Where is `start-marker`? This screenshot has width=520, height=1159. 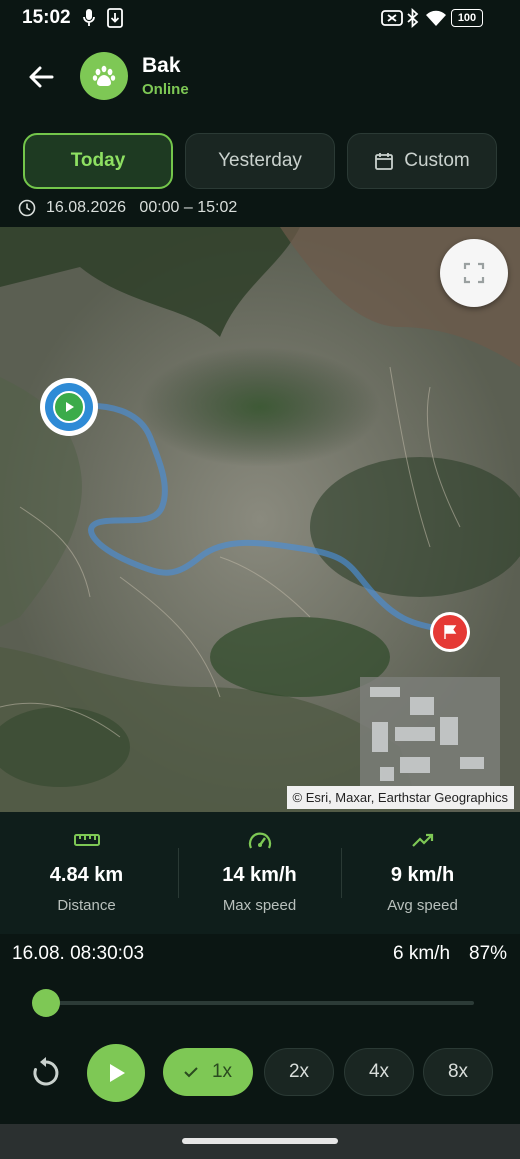
start-marker is located at coordinates (69, 407).